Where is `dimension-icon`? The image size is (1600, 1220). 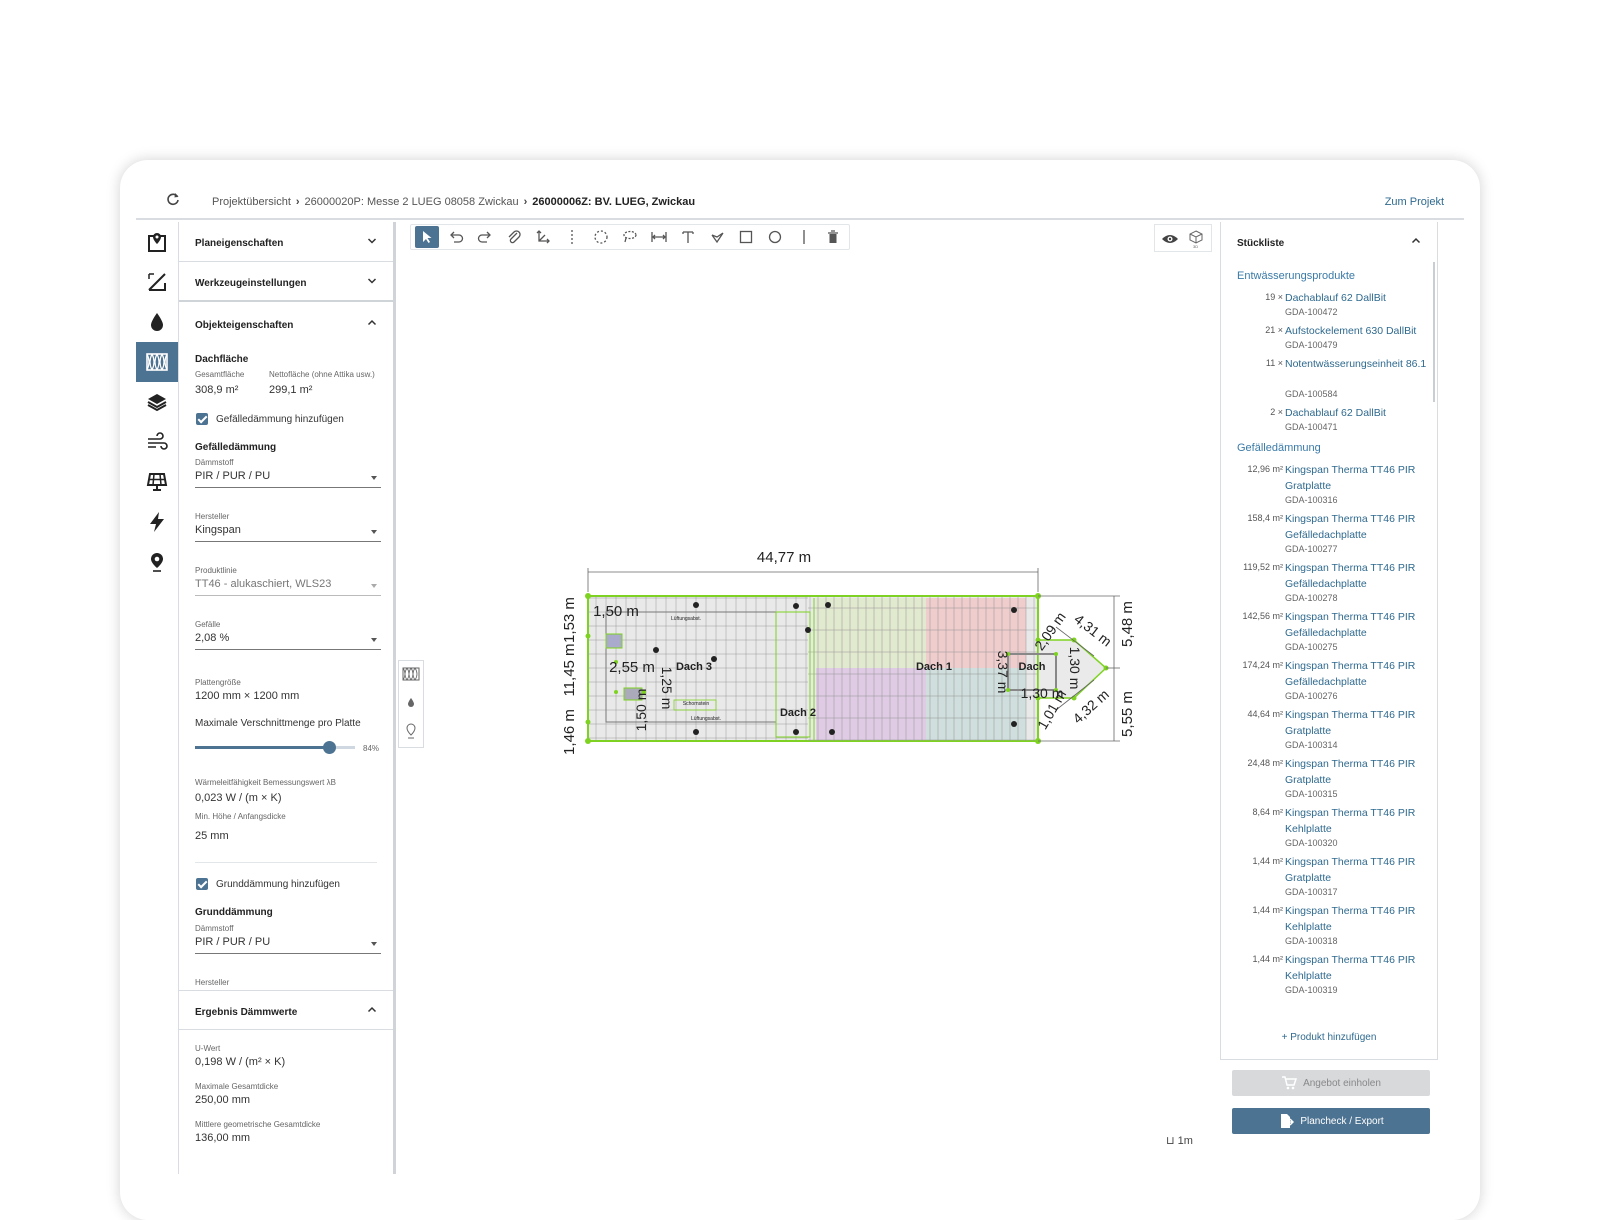 dimension-icon is located at coordinates (659, 237).